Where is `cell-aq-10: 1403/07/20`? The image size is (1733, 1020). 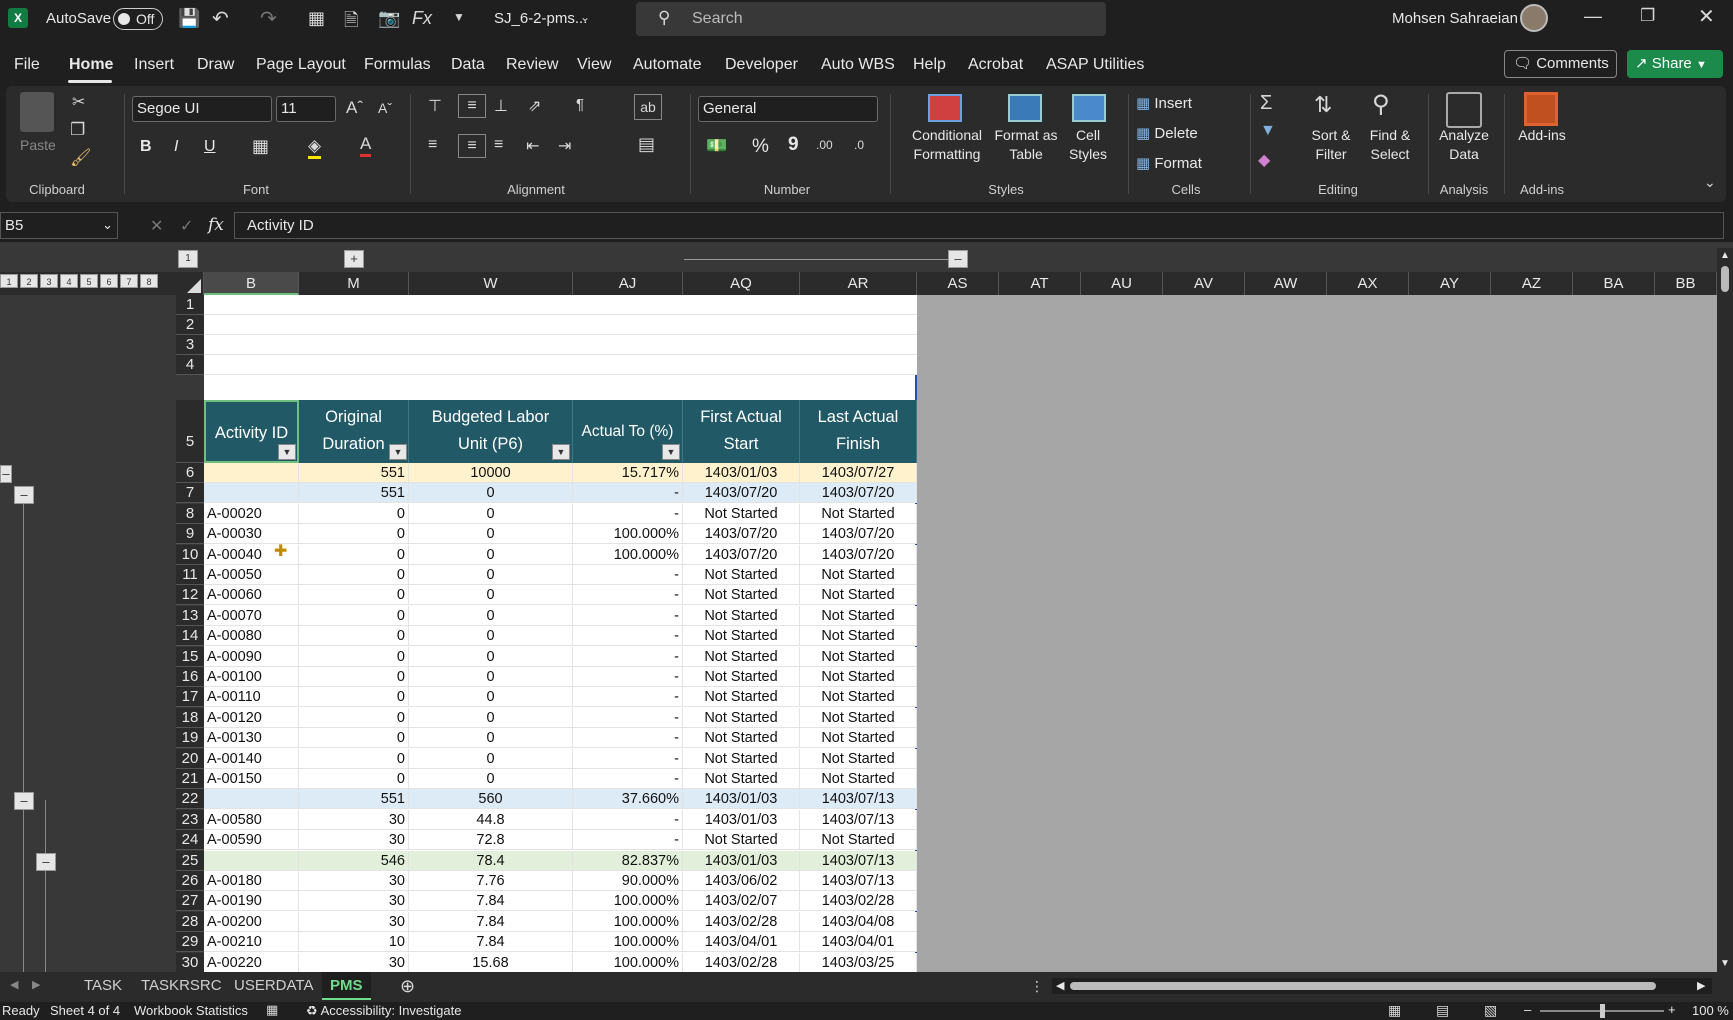
cell-aq-10: 1403/07/20 is located at coordinates (741, 555).